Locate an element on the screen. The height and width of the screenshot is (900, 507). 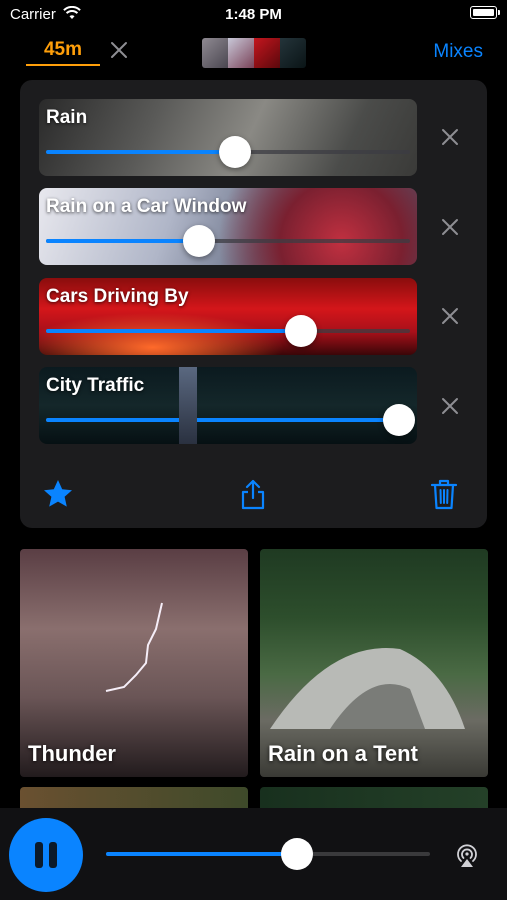
mix-track-cars-driving-by: Cars Driving By is located at coordinates (228, 316).